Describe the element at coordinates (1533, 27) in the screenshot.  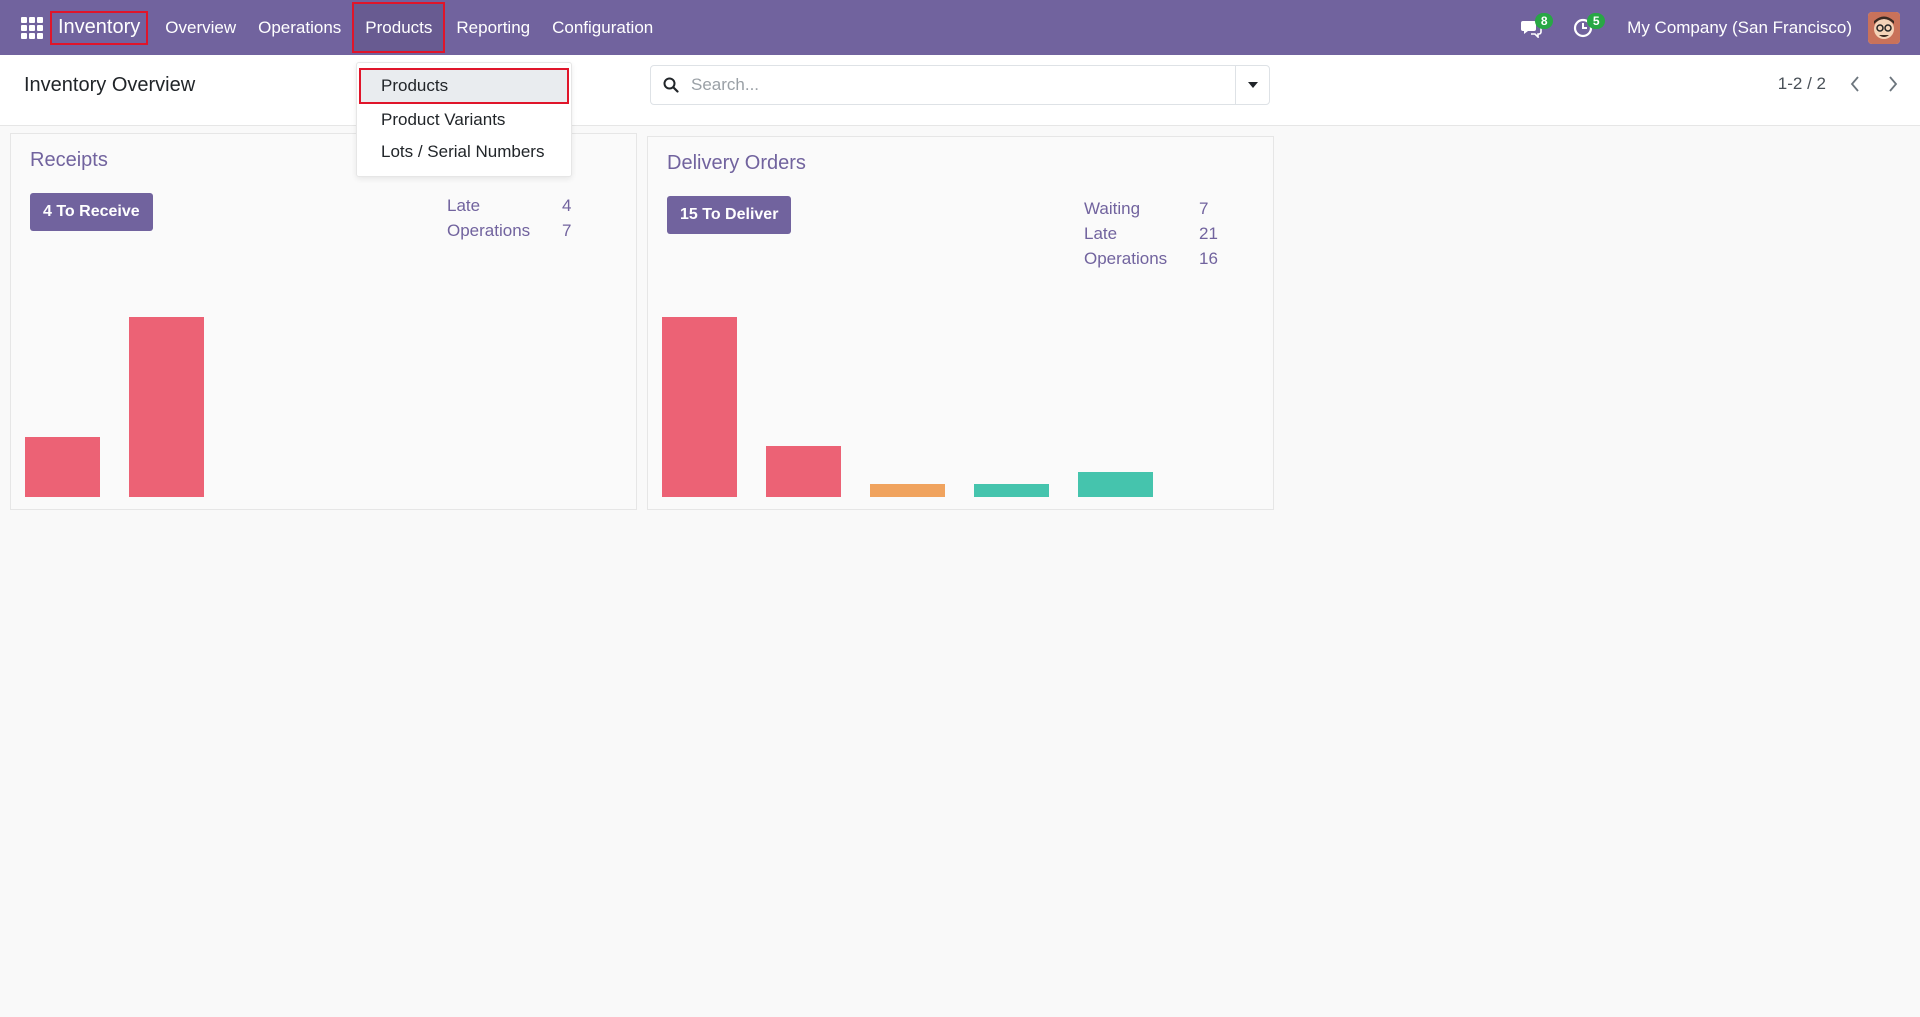
I see `messages-button: 8` at that location.